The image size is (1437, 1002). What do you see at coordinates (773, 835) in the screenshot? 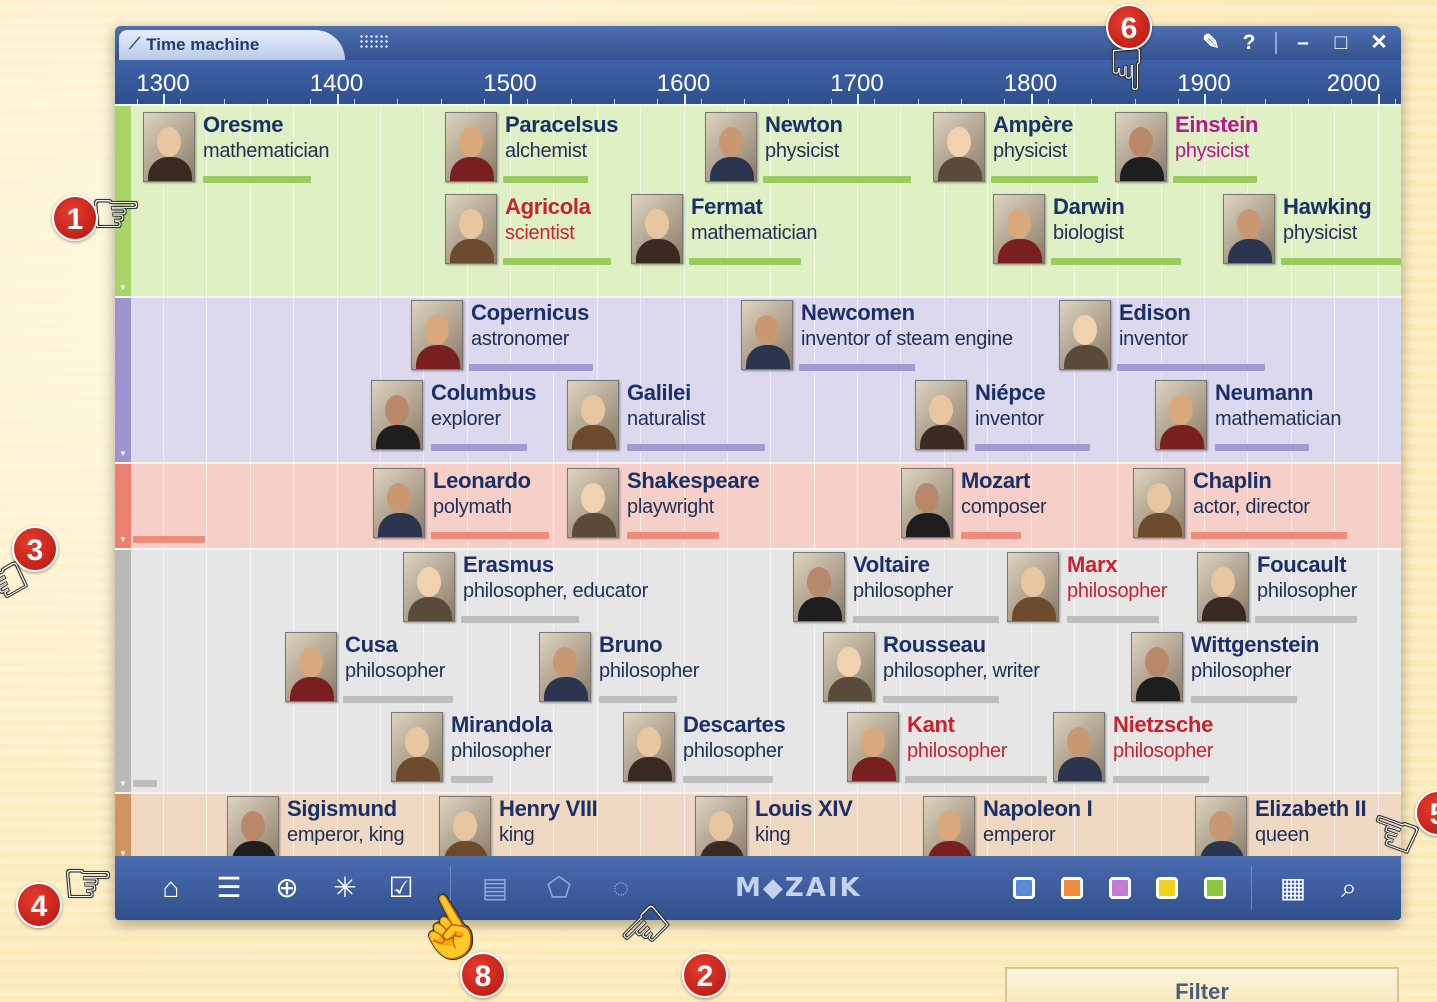
I see `person-role: king` at bounding box center [773, 835].